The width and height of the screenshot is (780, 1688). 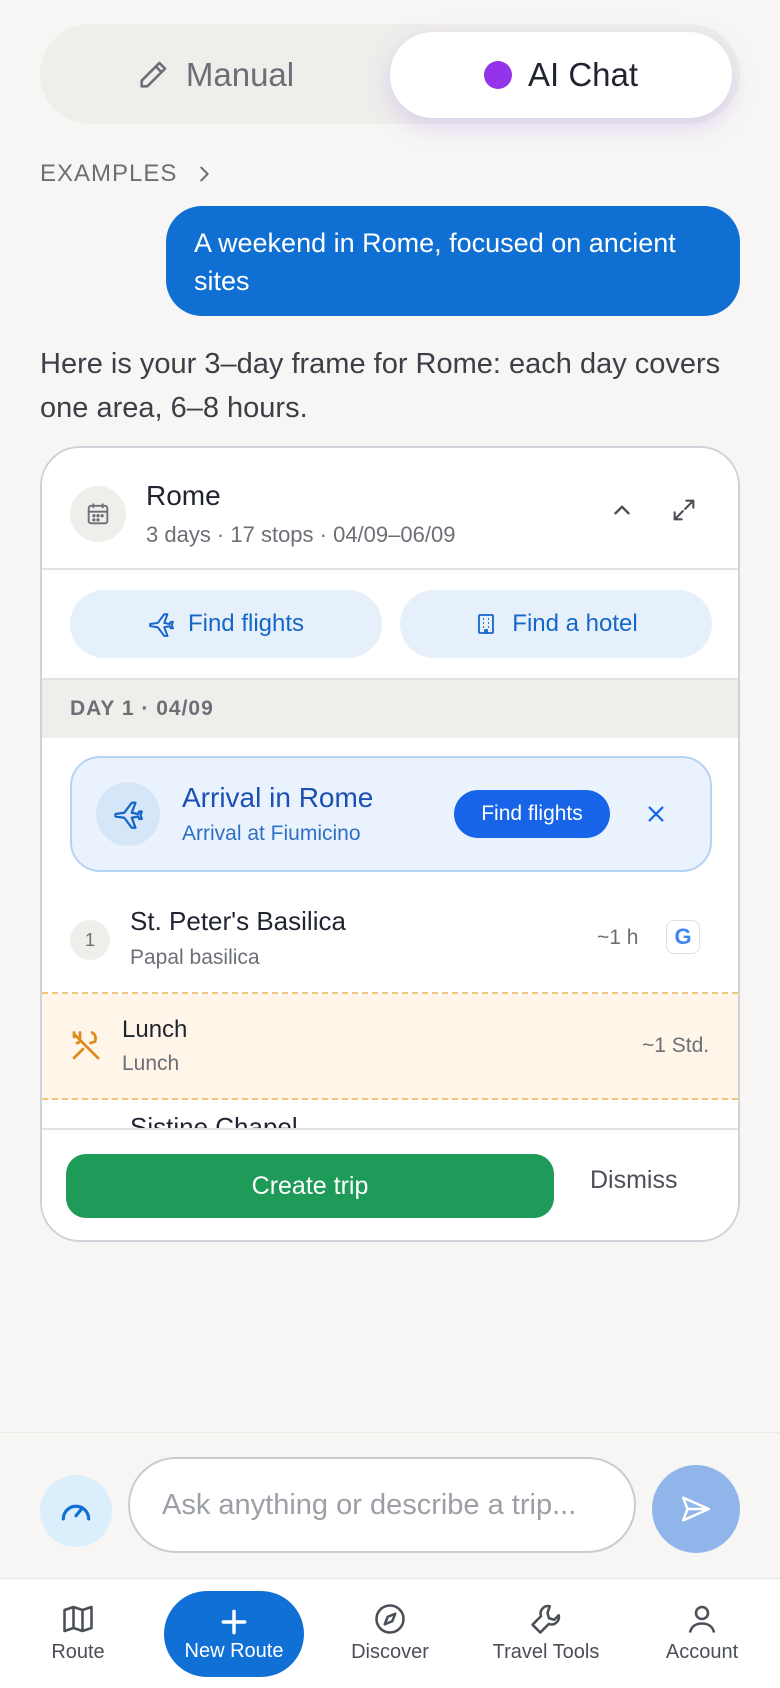 I want to click on google-letter: G, so click(x=683, y=936).